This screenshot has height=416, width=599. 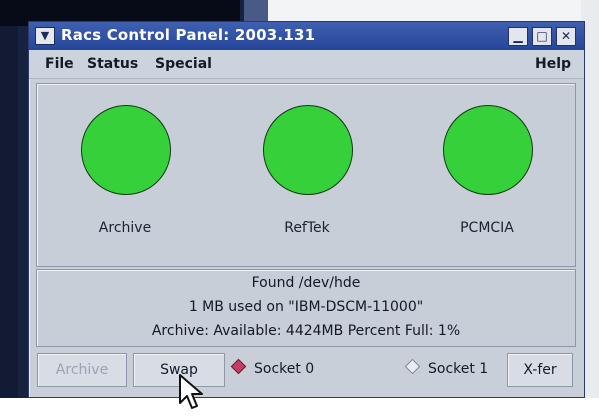 I want to click on socket-0-radio: Socket 0, so click(x=272, y=367).